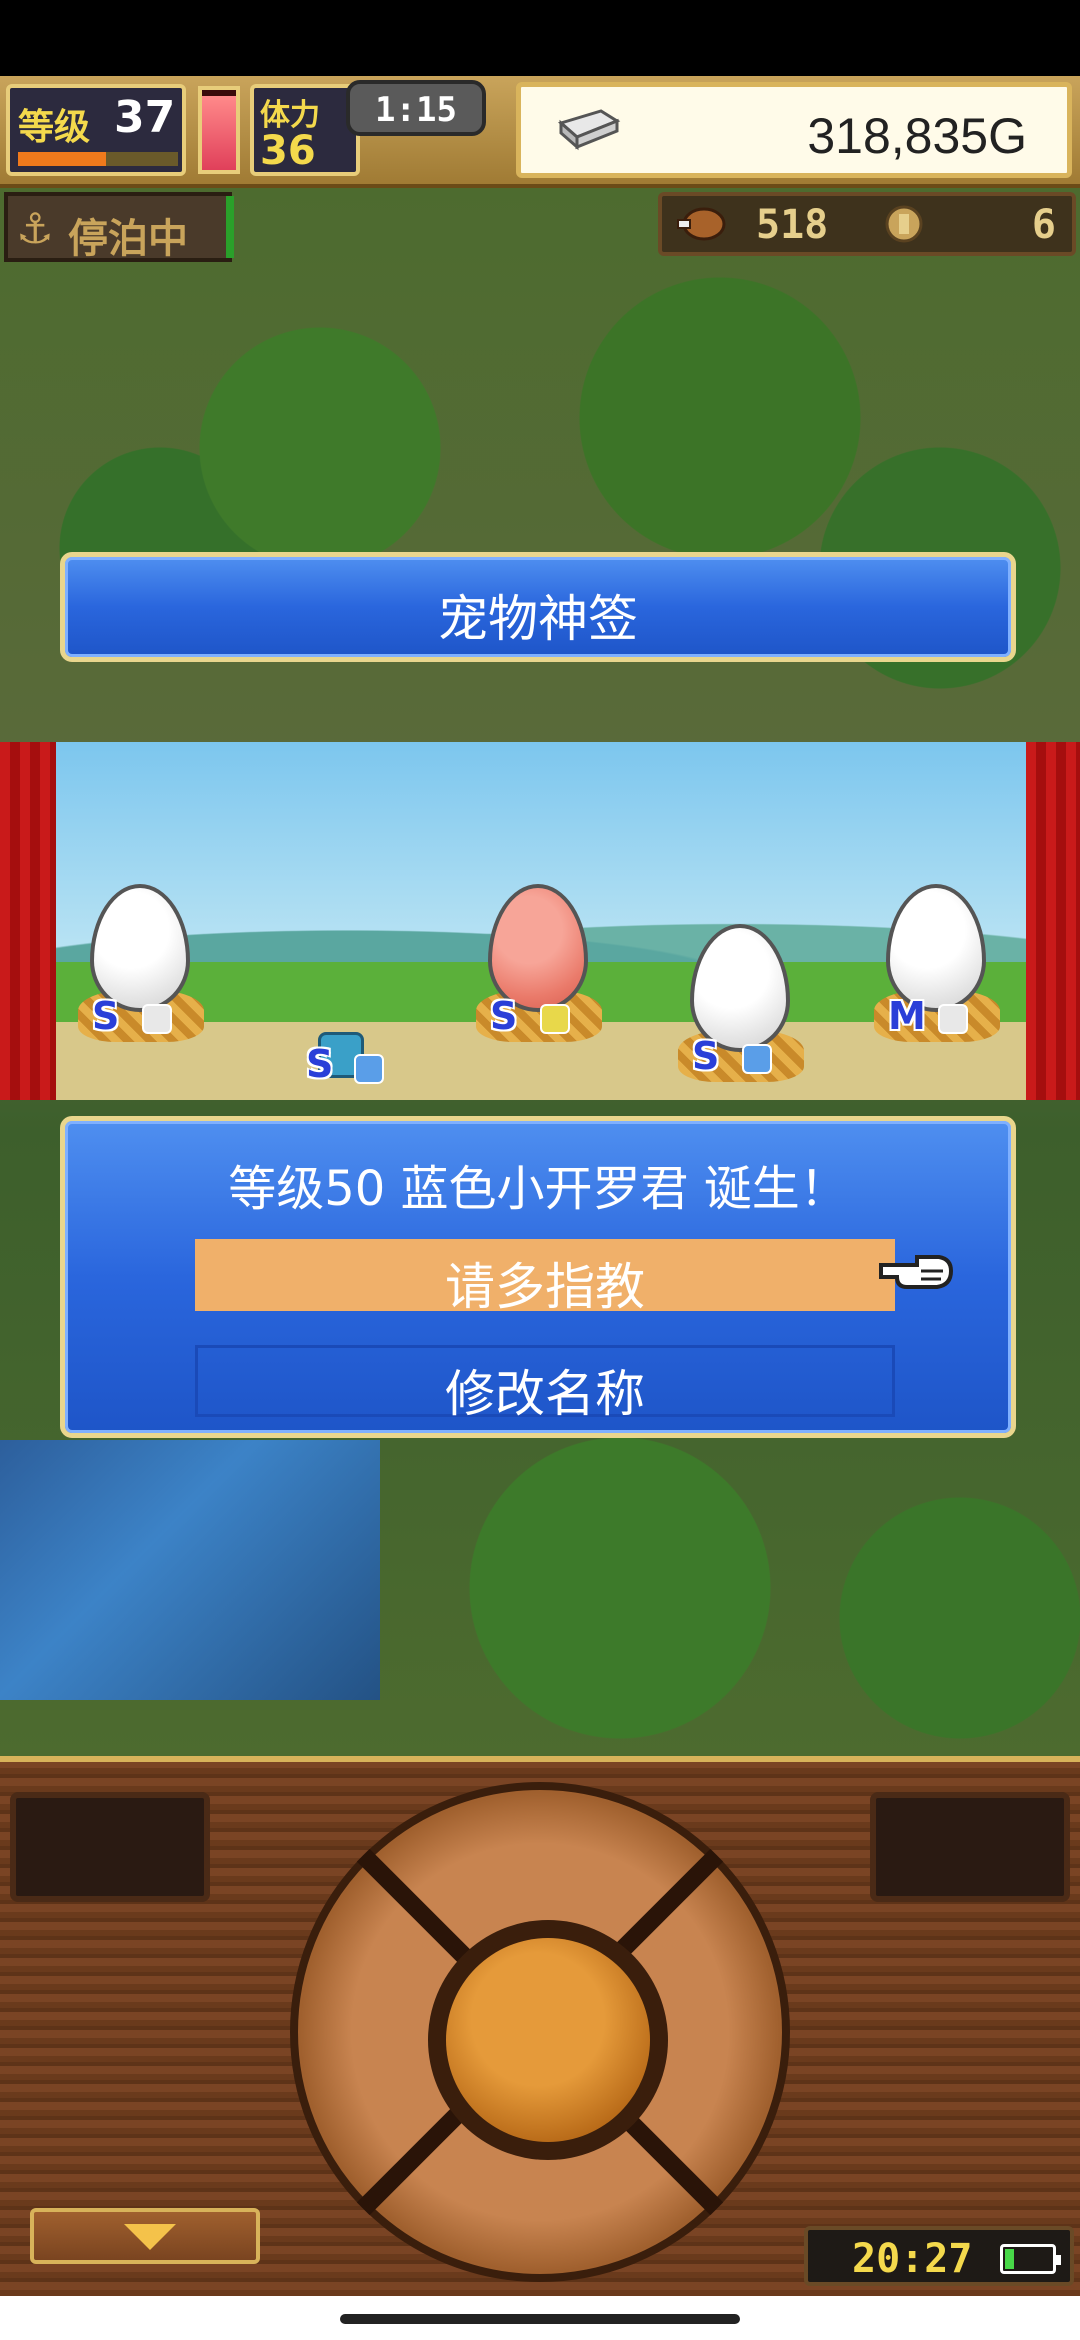  I want to click on anchor-icon: ⚓, so click(35, 228).